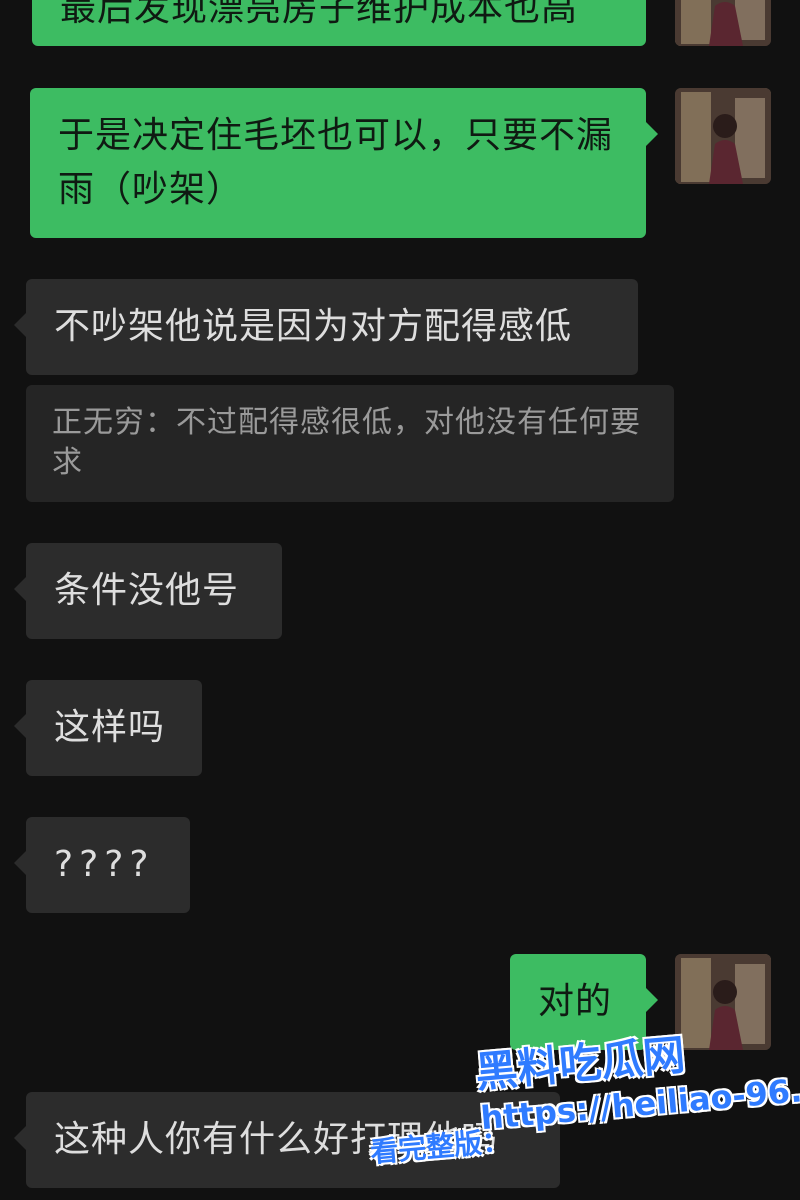  Describe the element at coordinates (346, 442) in the screenshot. I see `quote-text: 正无穷：不过配得感很低，对他没有任何要求` at that location.